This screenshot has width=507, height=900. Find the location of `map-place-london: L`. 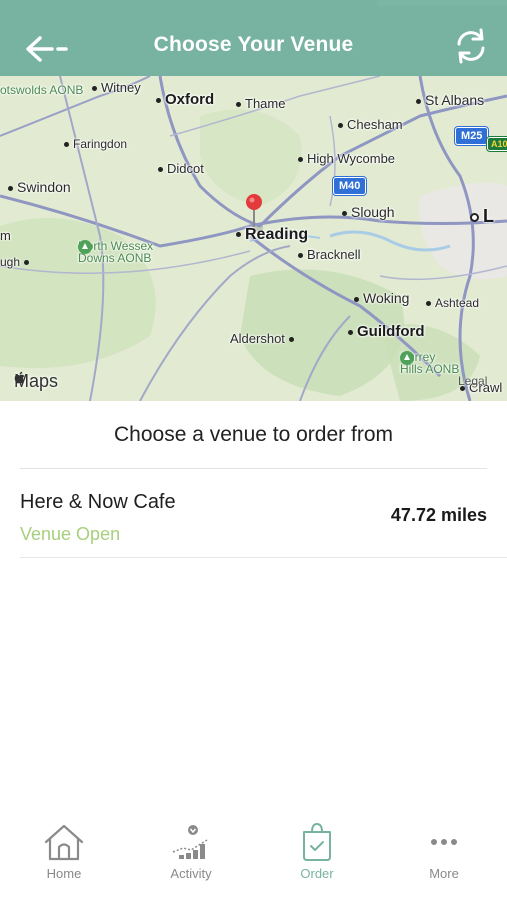

map-place-london: L is located at coordinates (482, 216).